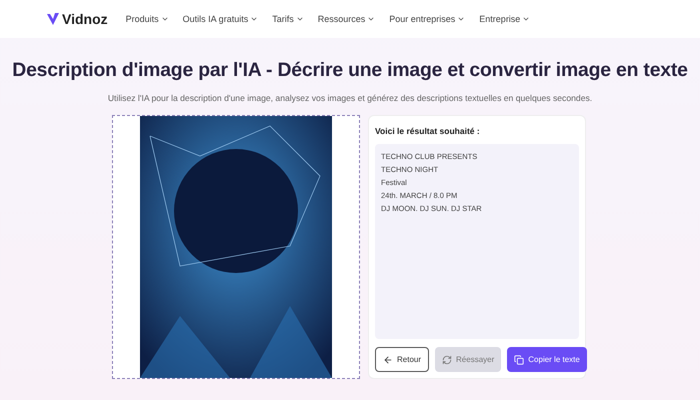  Describe the element at coordinates (447, 359) in the screenshot. I see `refresh-icon` at that location.